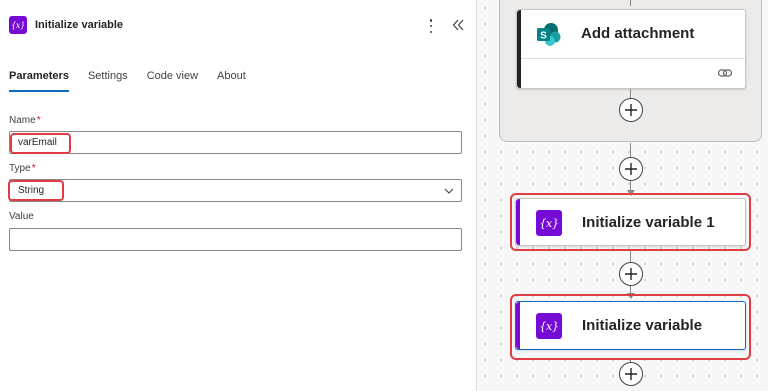  What do you see at coordinates (235, 190) in the screenshot?
I see `type-dropdown: String` at bounding box center [235, 190].